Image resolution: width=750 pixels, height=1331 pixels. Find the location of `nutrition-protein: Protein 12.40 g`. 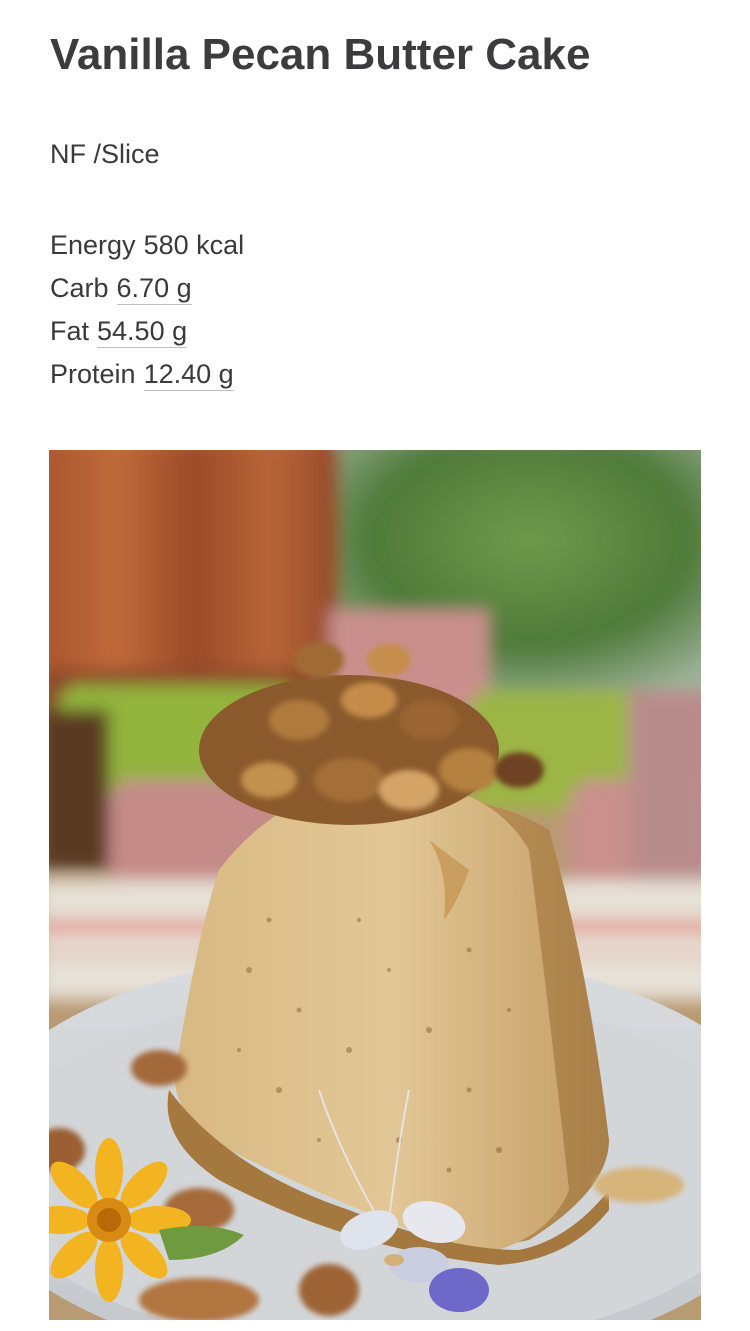

nutrition-protein: Protein 12.40 g is located at coordinates (147, 374).